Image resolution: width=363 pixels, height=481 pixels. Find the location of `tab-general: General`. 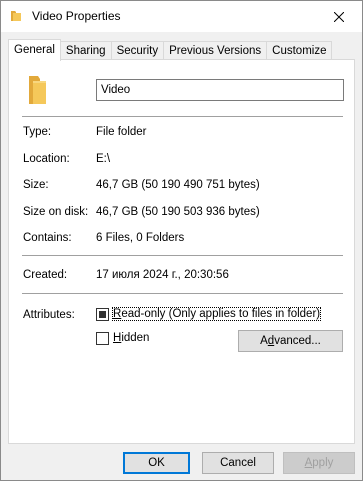

tab-general: General is located at coordinates (34, 50).